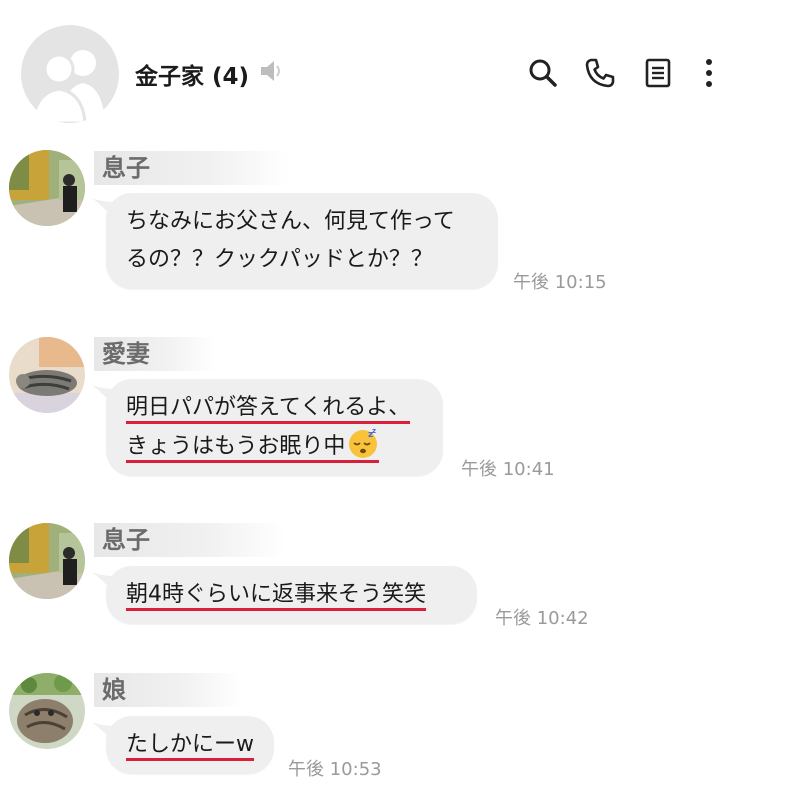 The width and height of the screenshot is (800, 800). What do you see at coordinates (560, 282) in the screenshot?
I see `timestamp: 午後 10:15` at bounding box center [560, 282].